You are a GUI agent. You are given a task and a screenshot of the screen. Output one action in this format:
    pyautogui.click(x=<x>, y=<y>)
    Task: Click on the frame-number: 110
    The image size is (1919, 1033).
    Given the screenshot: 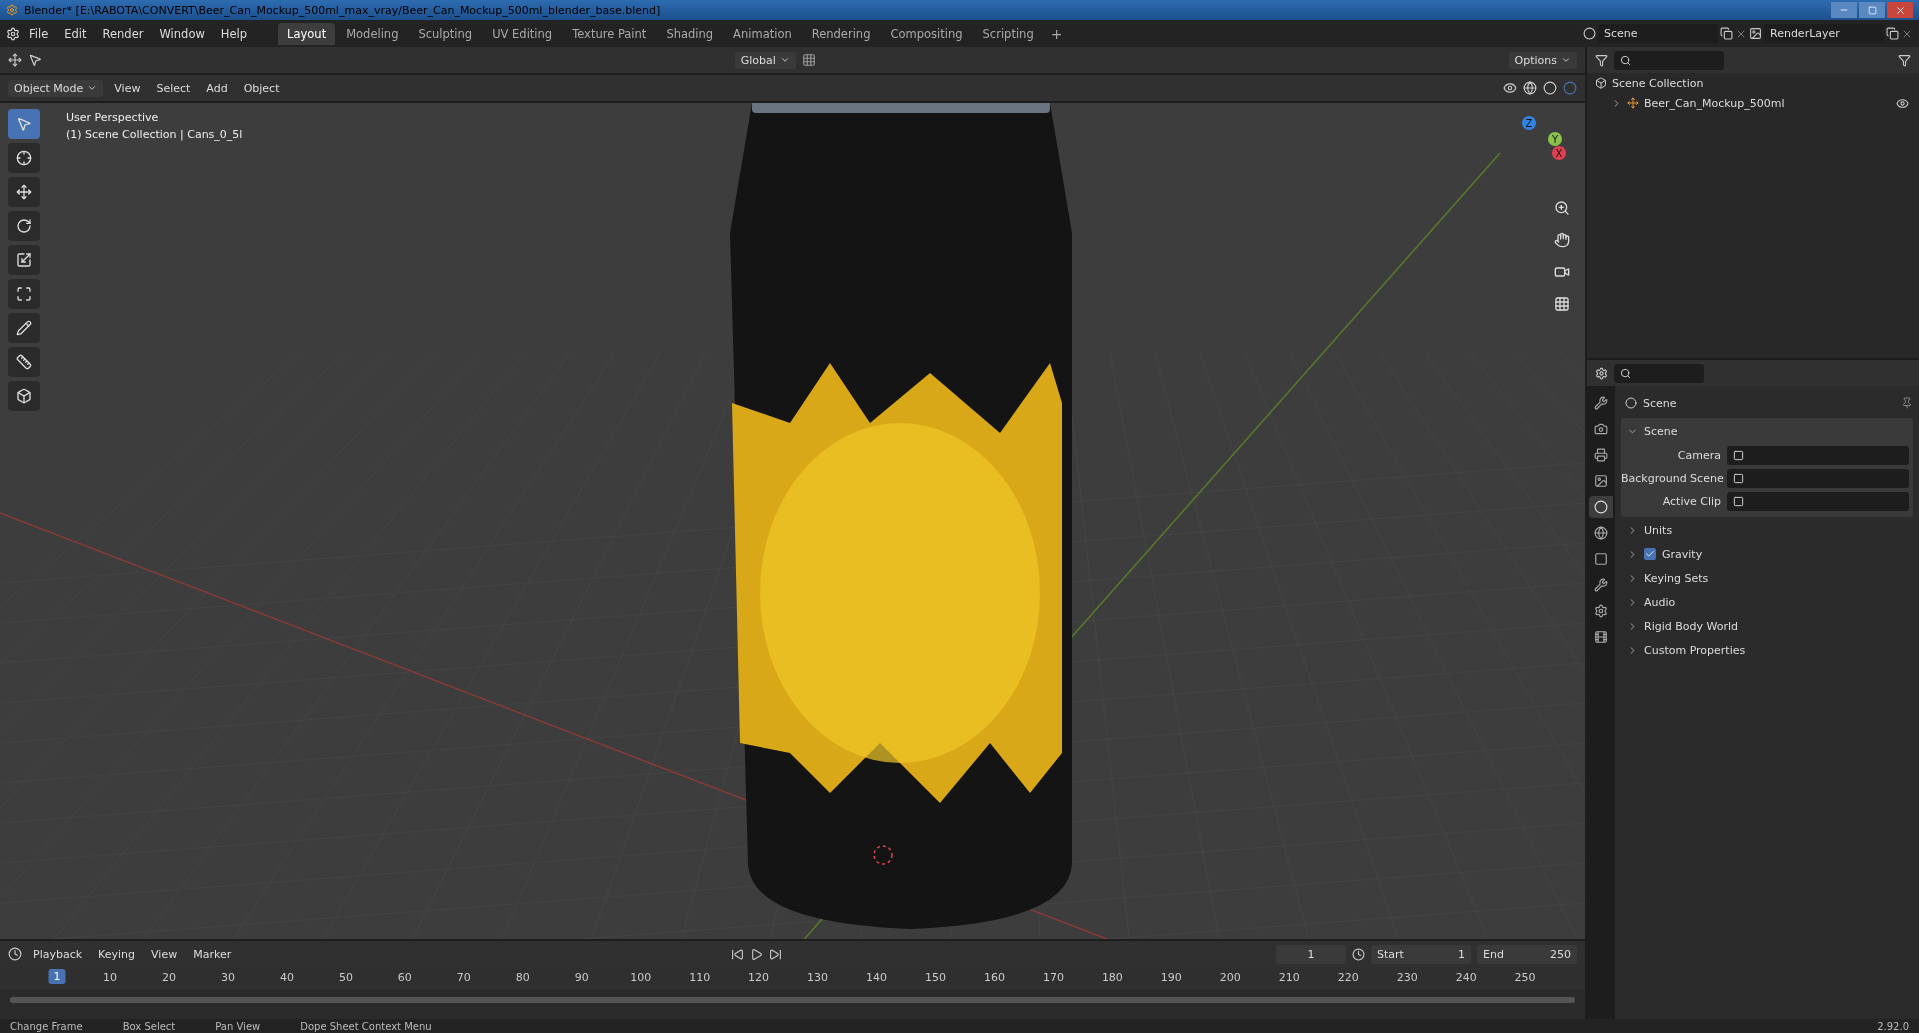 What is the action you would take?
    pyautogui.click(x=700, y=977)
    